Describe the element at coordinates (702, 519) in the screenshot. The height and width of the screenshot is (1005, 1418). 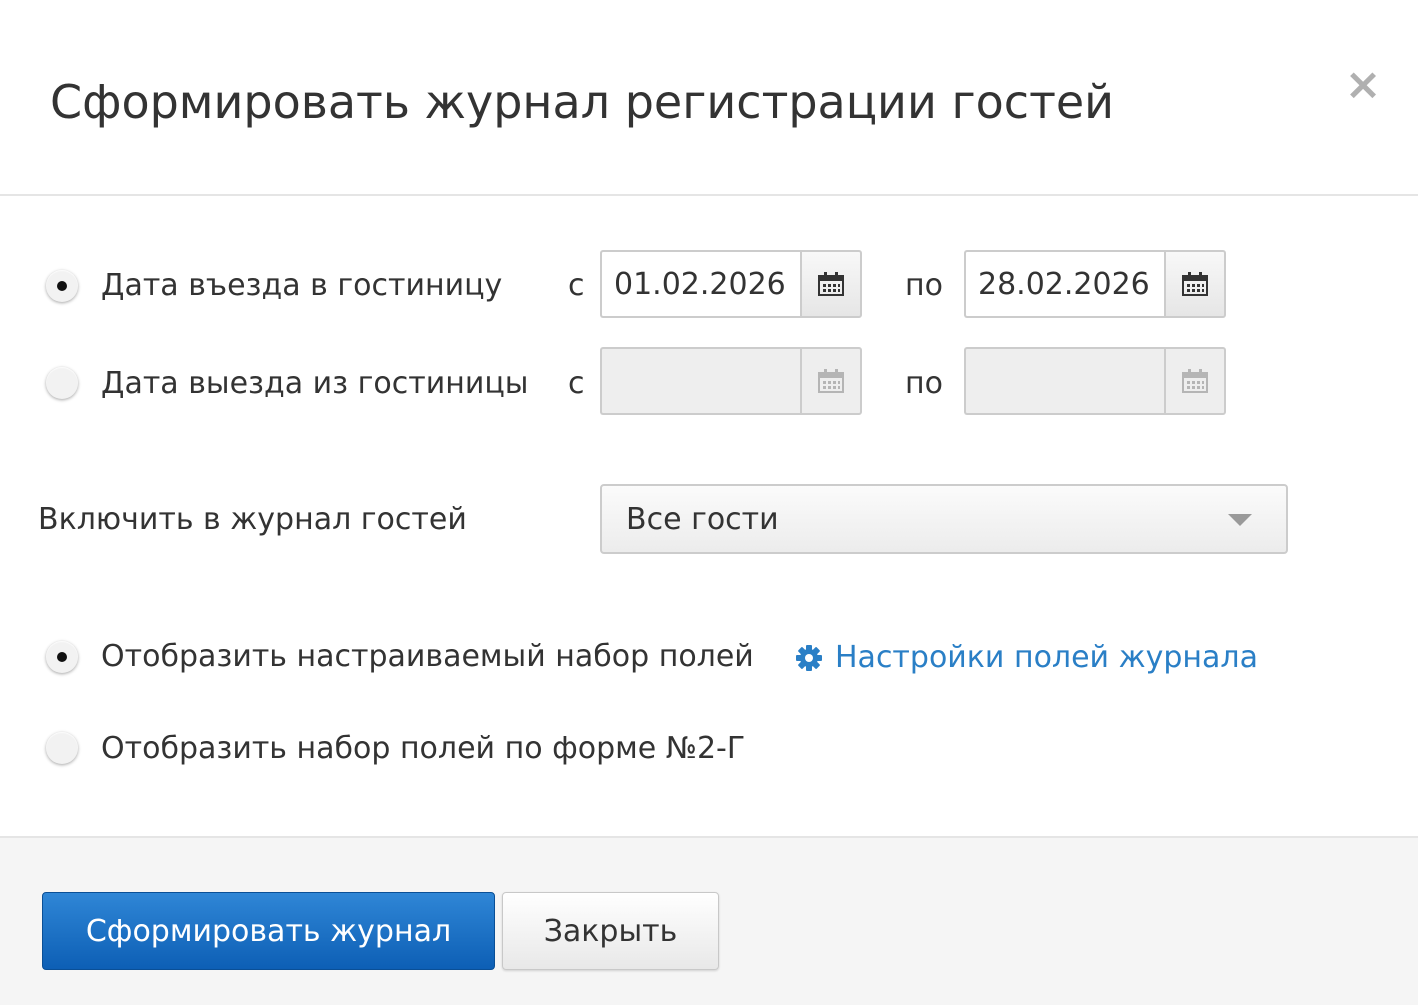
I see `include-guests-value: Все гости` at that location.